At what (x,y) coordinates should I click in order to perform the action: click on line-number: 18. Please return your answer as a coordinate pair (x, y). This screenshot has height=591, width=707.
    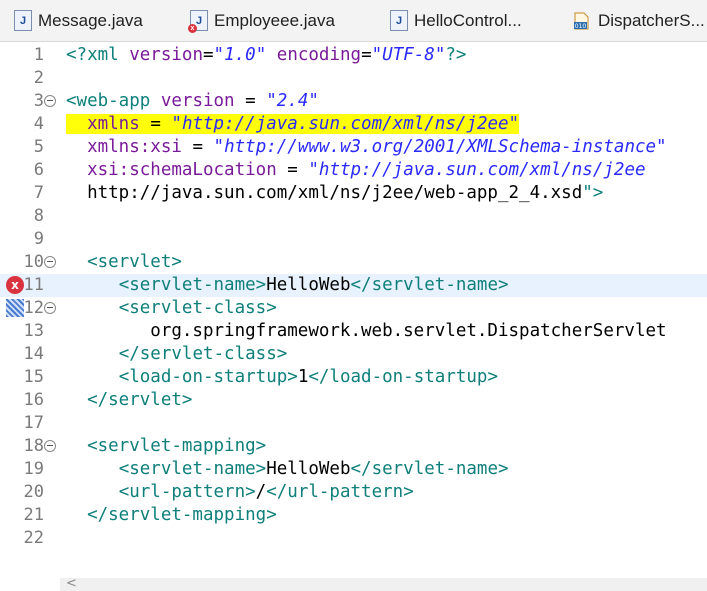
    Looking at the image, I should click on (33, 446).